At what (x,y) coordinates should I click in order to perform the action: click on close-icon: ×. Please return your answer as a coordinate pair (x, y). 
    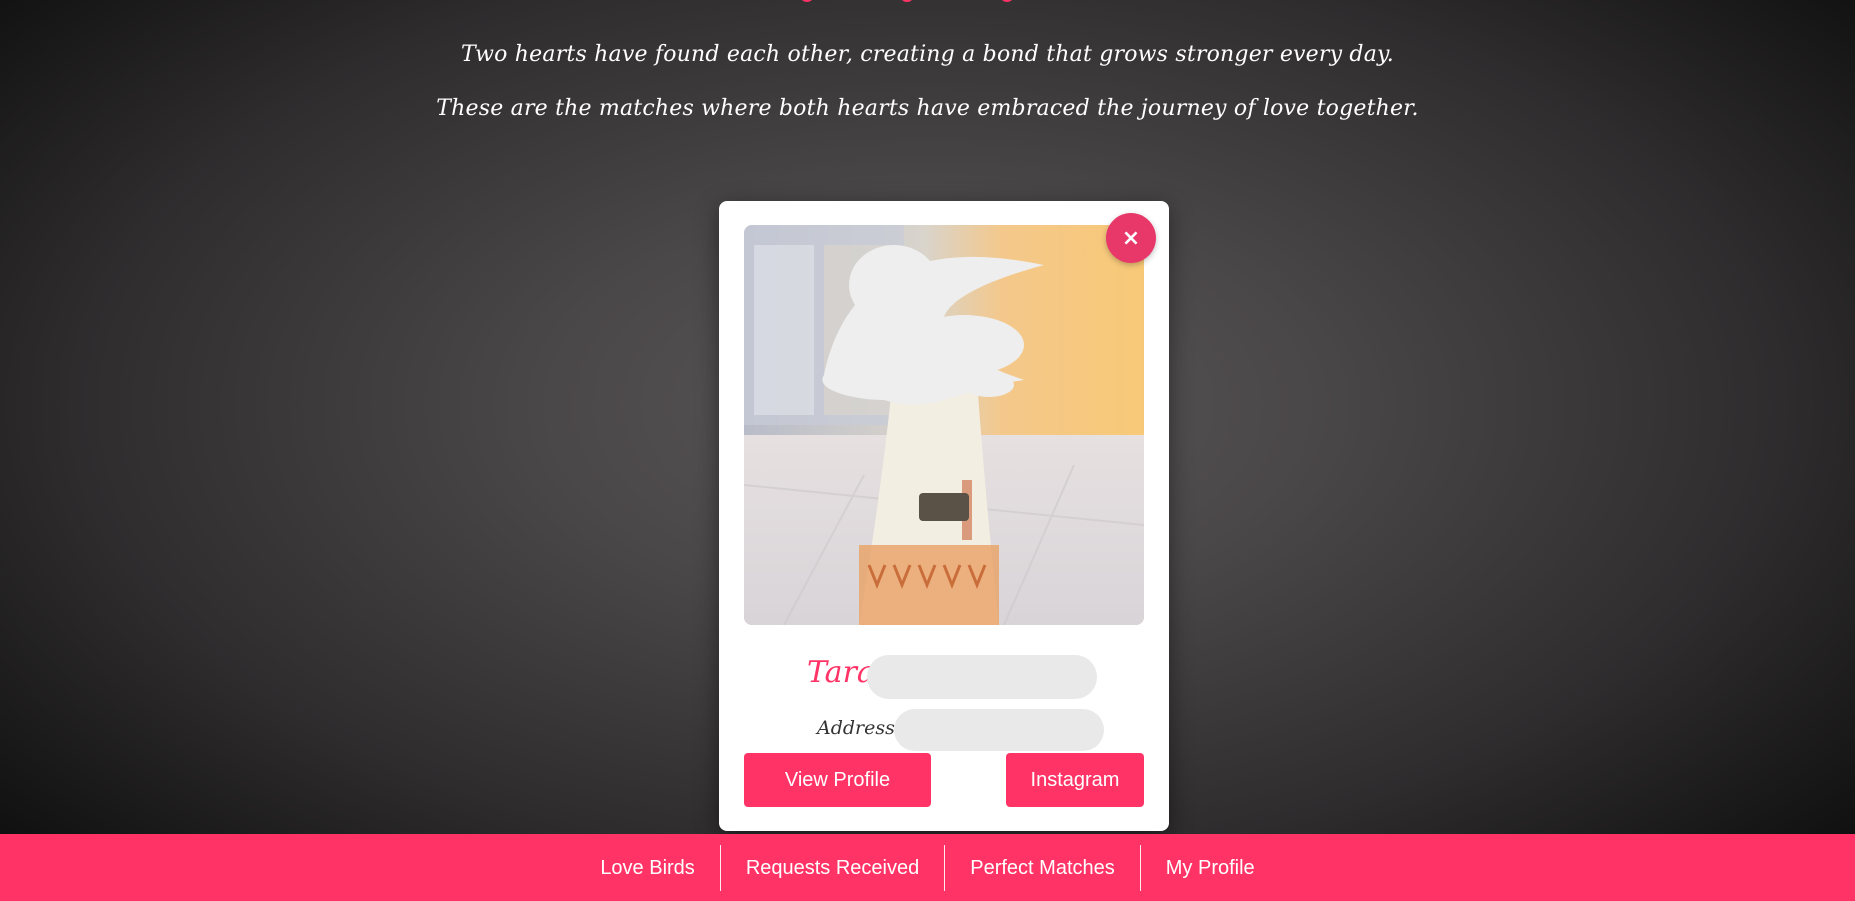
    Looking at the image, I should click on (1131, 238).